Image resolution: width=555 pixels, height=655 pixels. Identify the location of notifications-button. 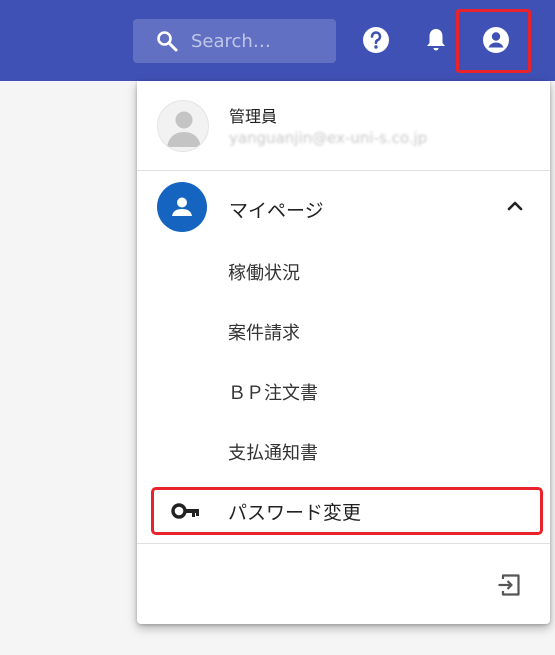
(436, 40).